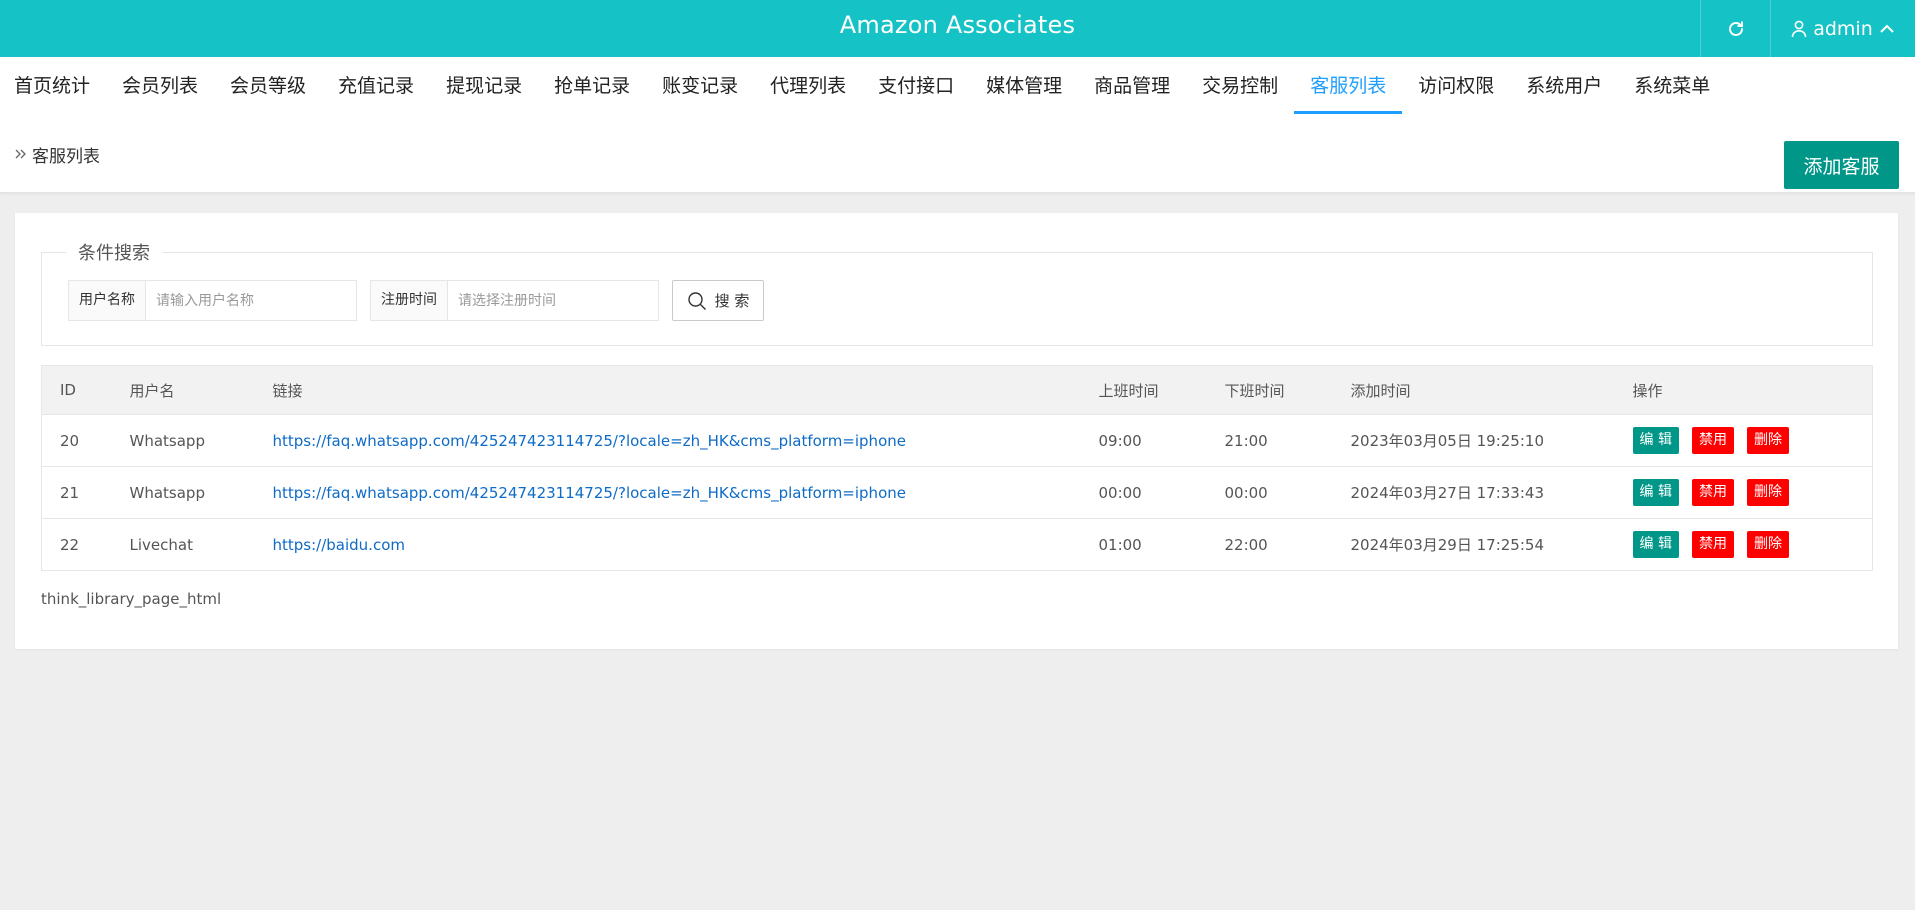  What do you see at coordinates (700, 86) in the screenshot?
I see `nav-item-balance-change-records: 账变记录` at bounding box center [700, 86].